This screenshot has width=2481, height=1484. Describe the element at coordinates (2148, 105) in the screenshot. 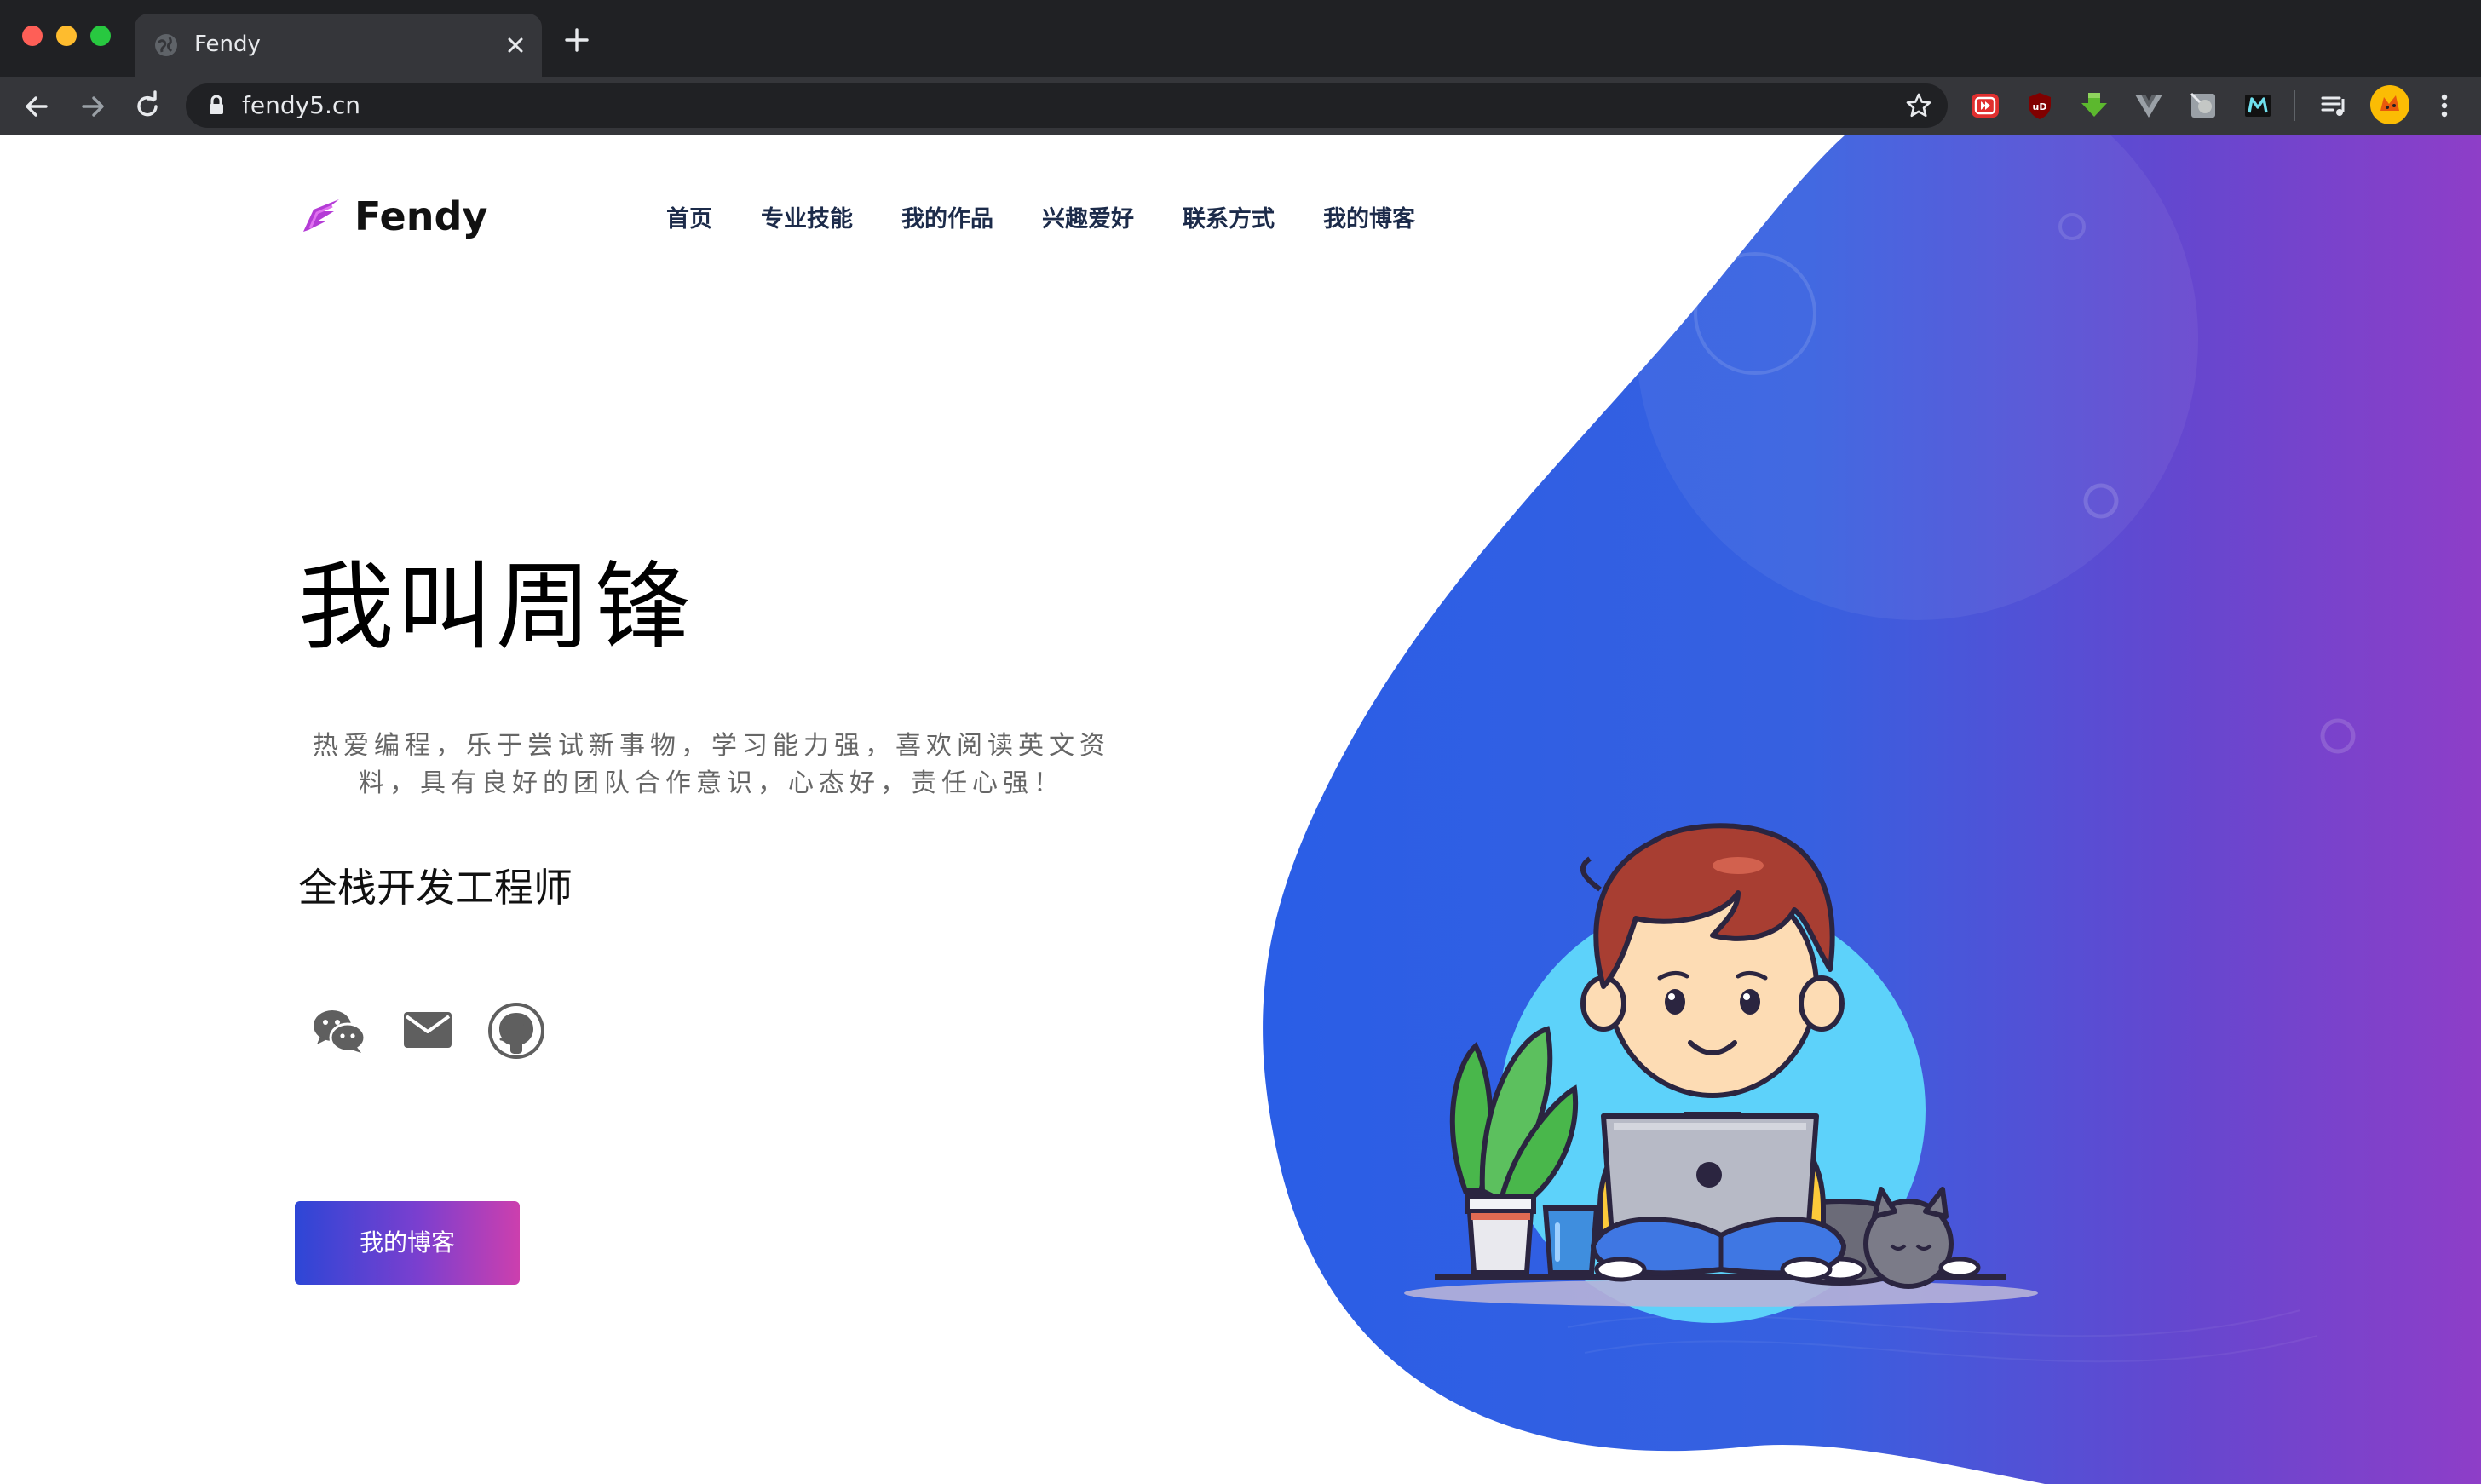

I see `extension-vue-icon` at that location.